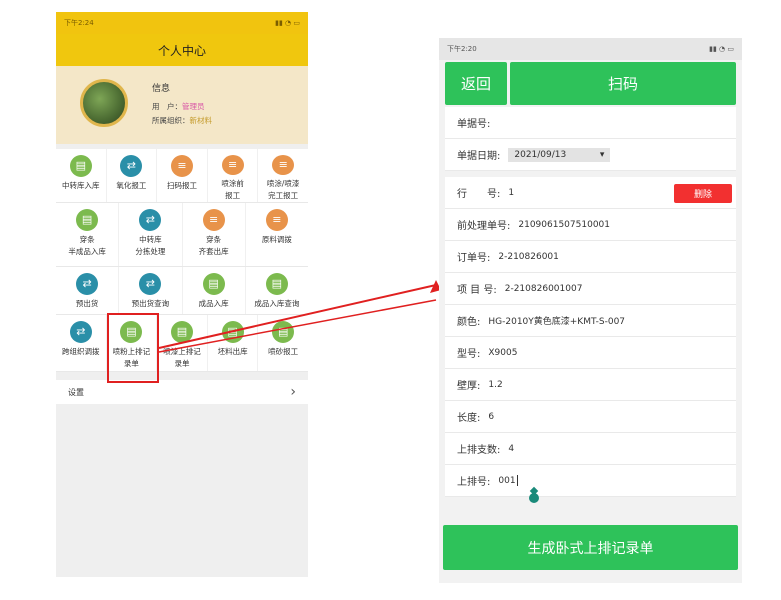 This screenshot has width=781, height=600. I want to click on length-row: 长度: 6, so click(590, 417).